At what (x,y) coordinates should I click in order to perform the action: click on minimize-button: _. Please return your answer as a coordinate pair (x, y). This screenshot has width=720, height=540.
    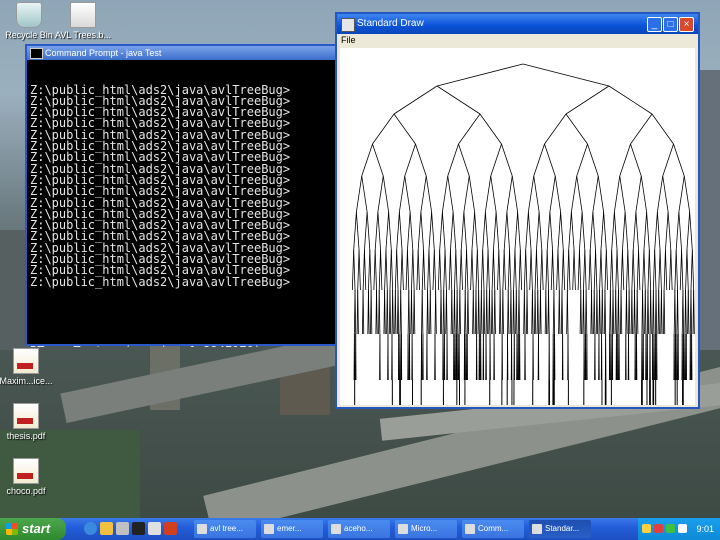
    Looking at the image, I should click on (654, 24).